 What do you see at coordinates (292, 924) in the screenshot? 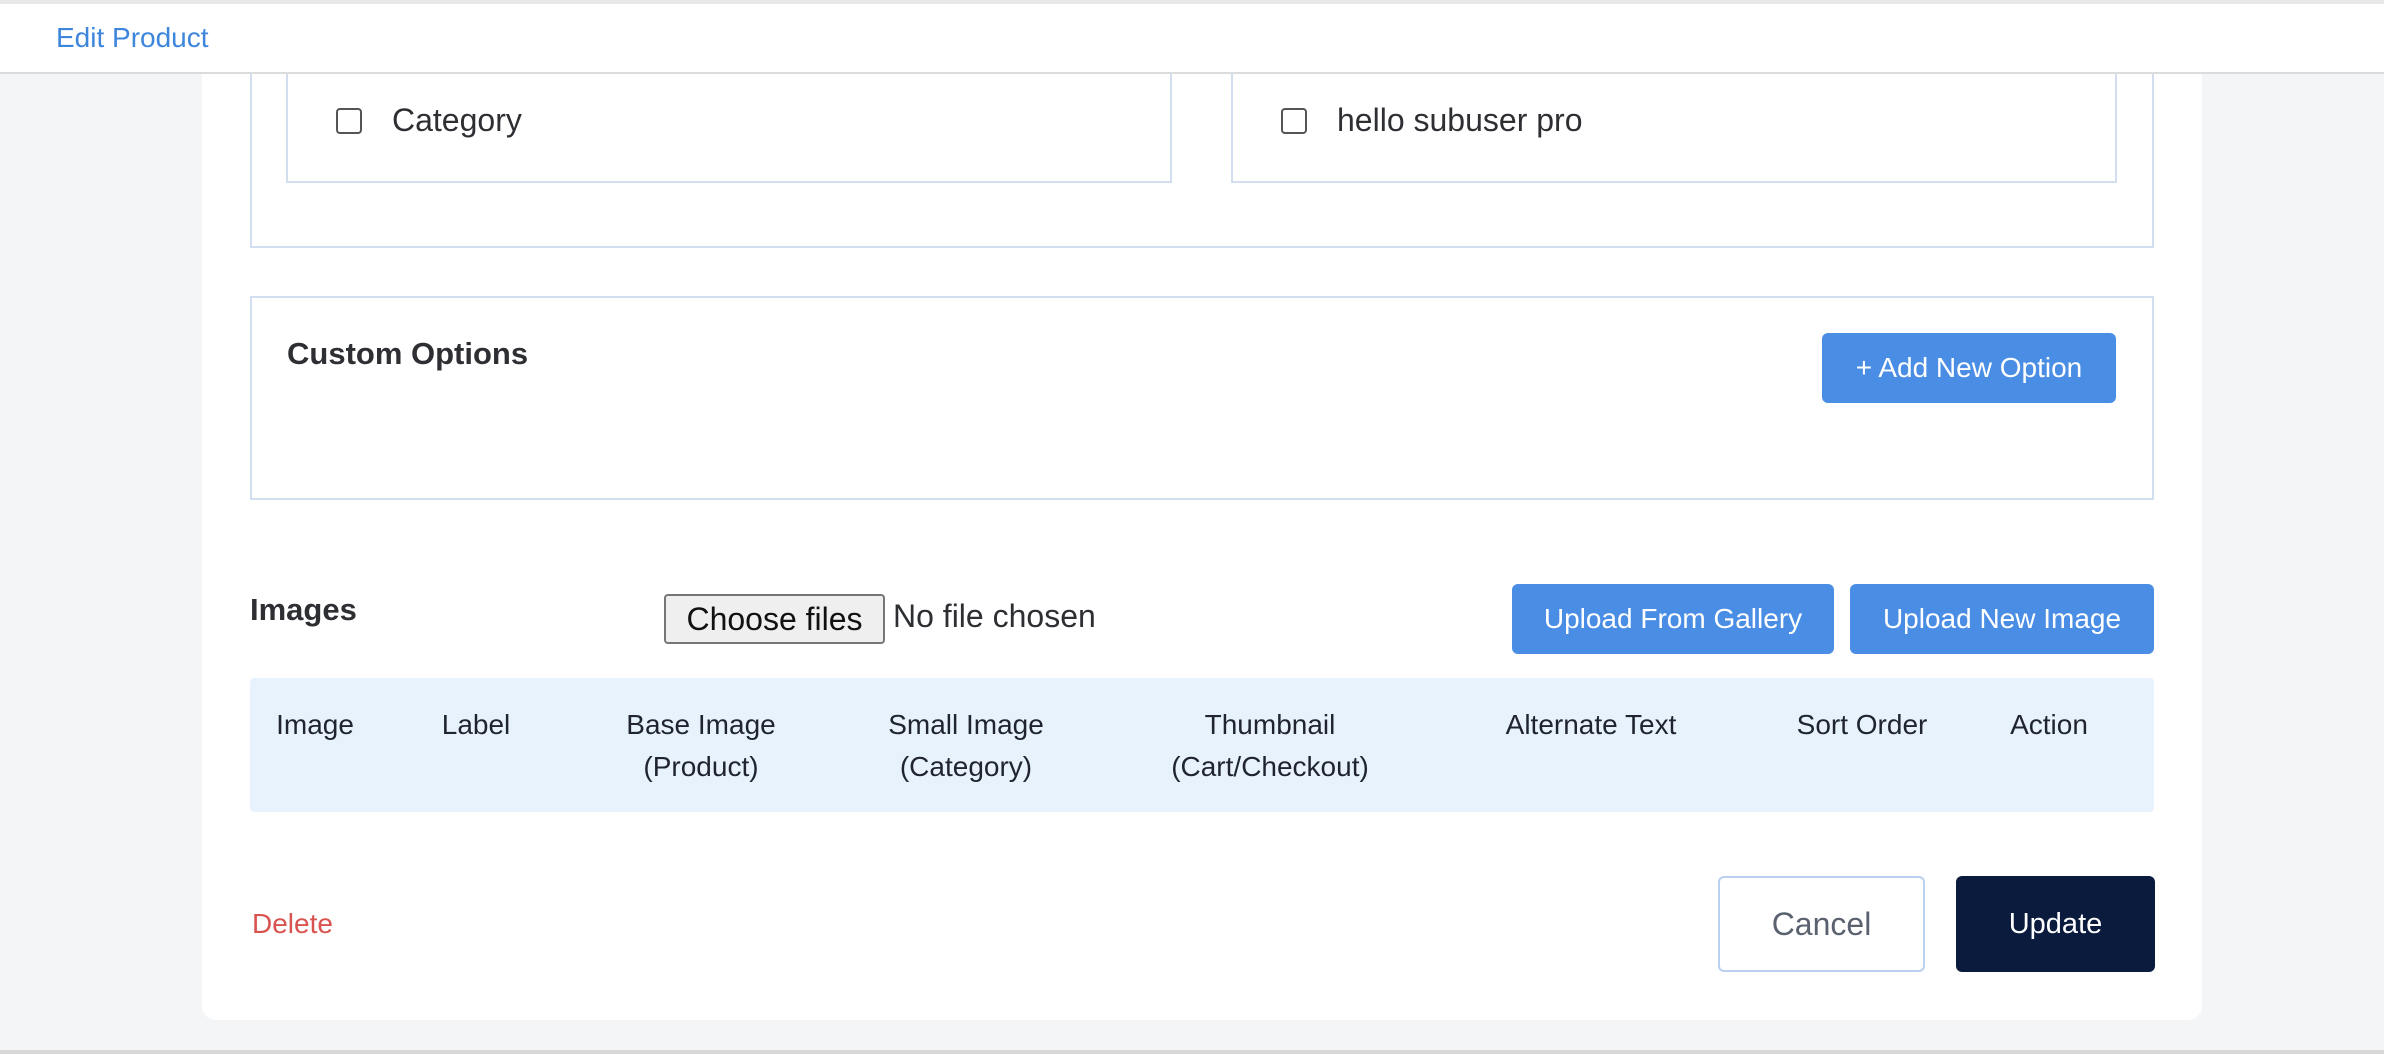
I see `delete-link: Delete` at bounding box center [292, 924].